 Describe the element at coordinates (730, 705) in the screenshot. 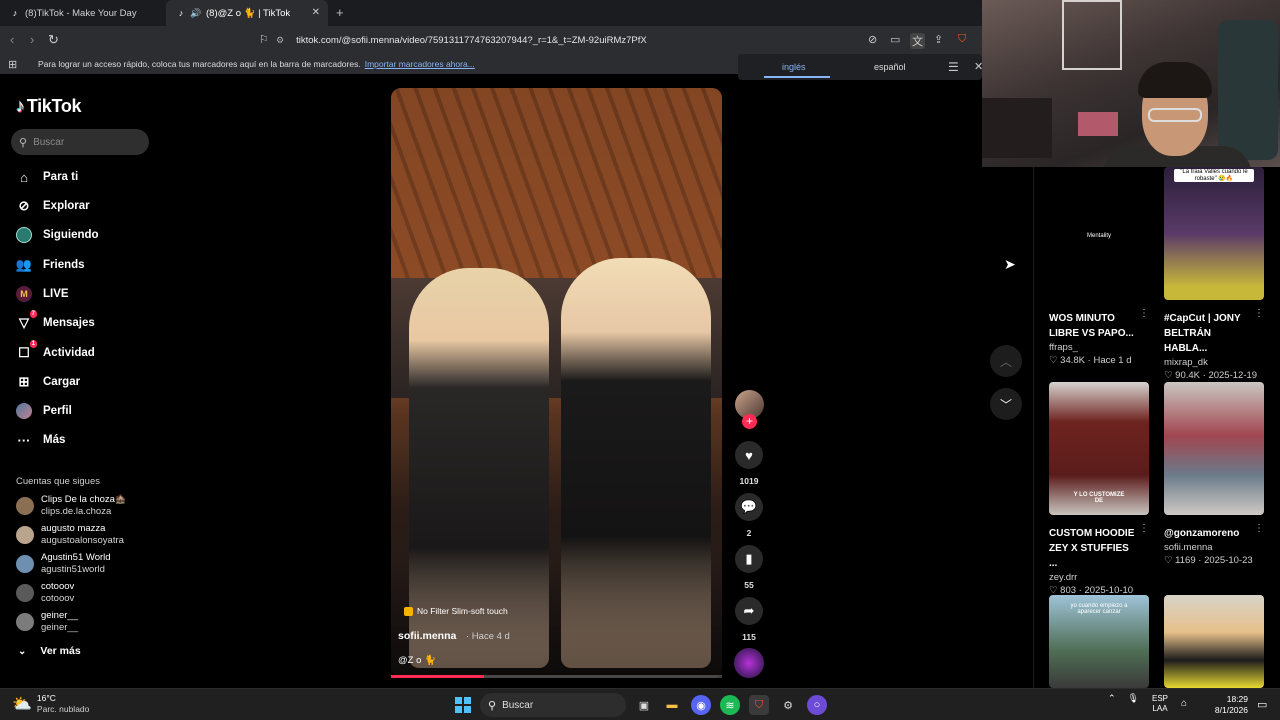

I see `spotify-icon: ≋` at that location.